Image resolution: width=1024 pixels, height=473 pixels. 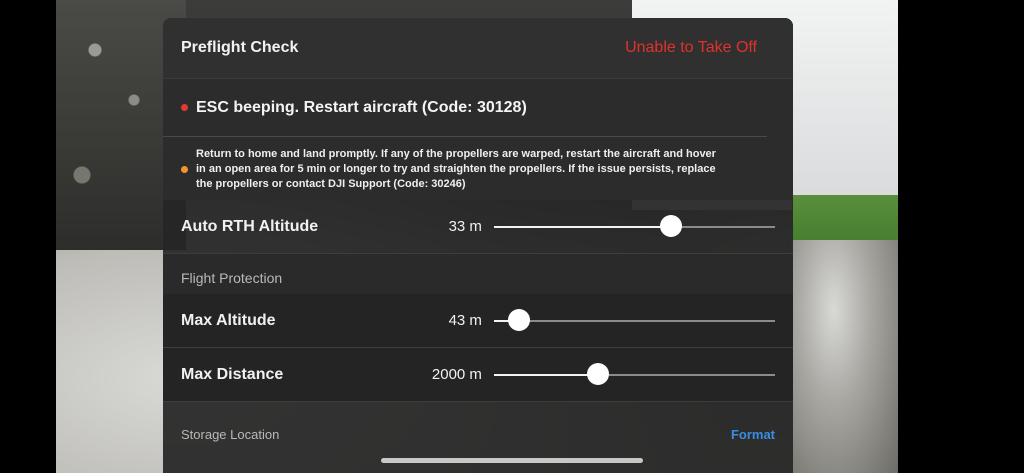 I want to click on max-altitude-value: 43 m, so click(x=465, y=320).